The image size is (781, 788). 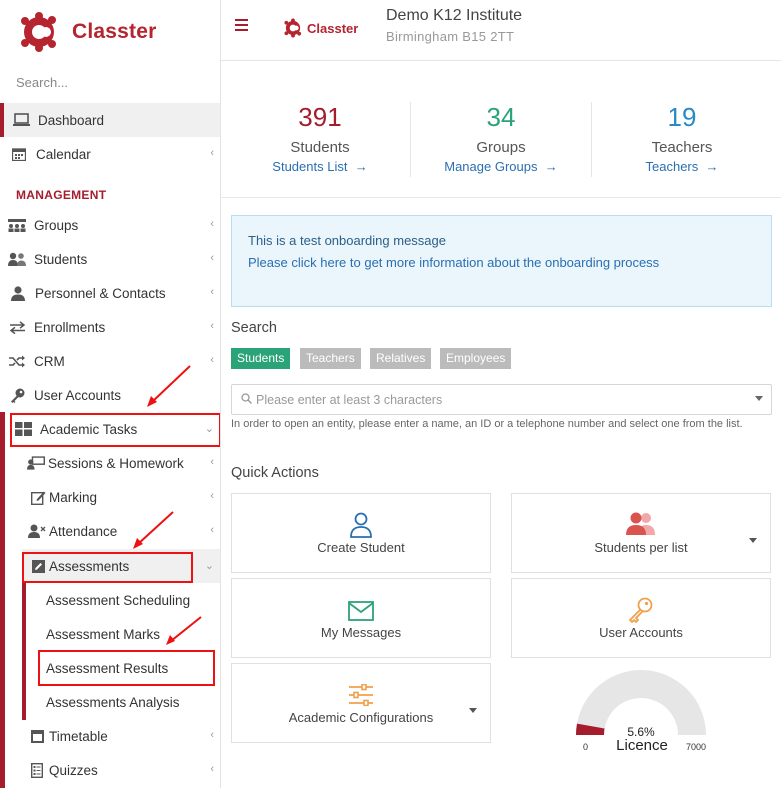 What do you see at coordinates (361, 525) in the screenshot?
I see `user-add-icon` at bounding box center [361, 525].